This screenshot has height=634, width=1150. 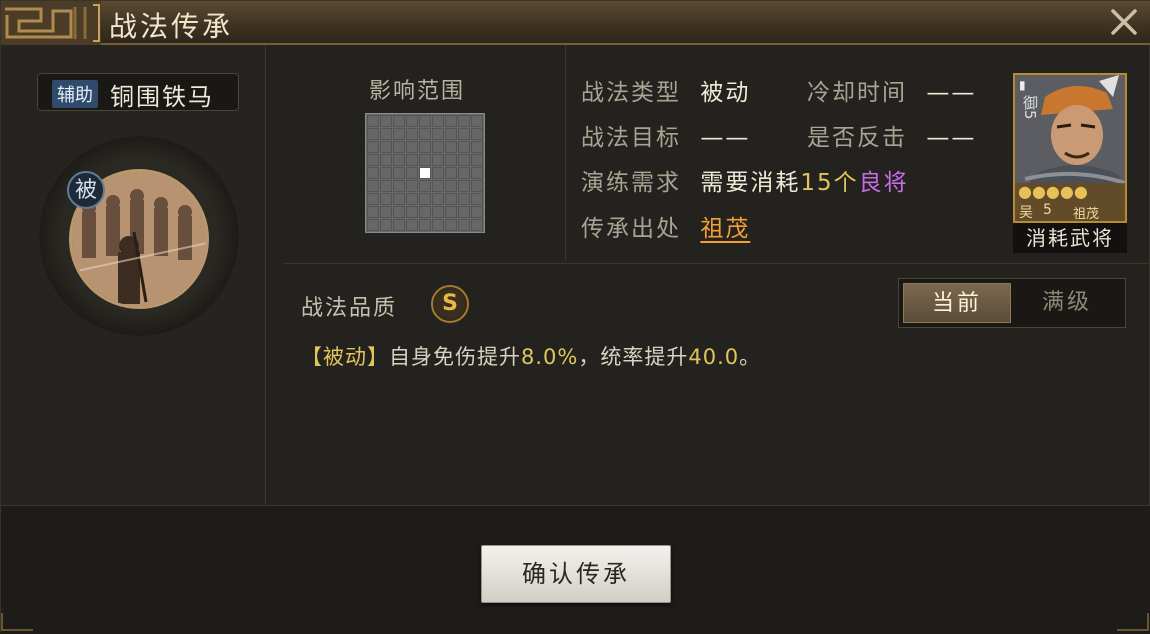 I want to click on quality-label: 战法品质, so click(x=349, y=308).